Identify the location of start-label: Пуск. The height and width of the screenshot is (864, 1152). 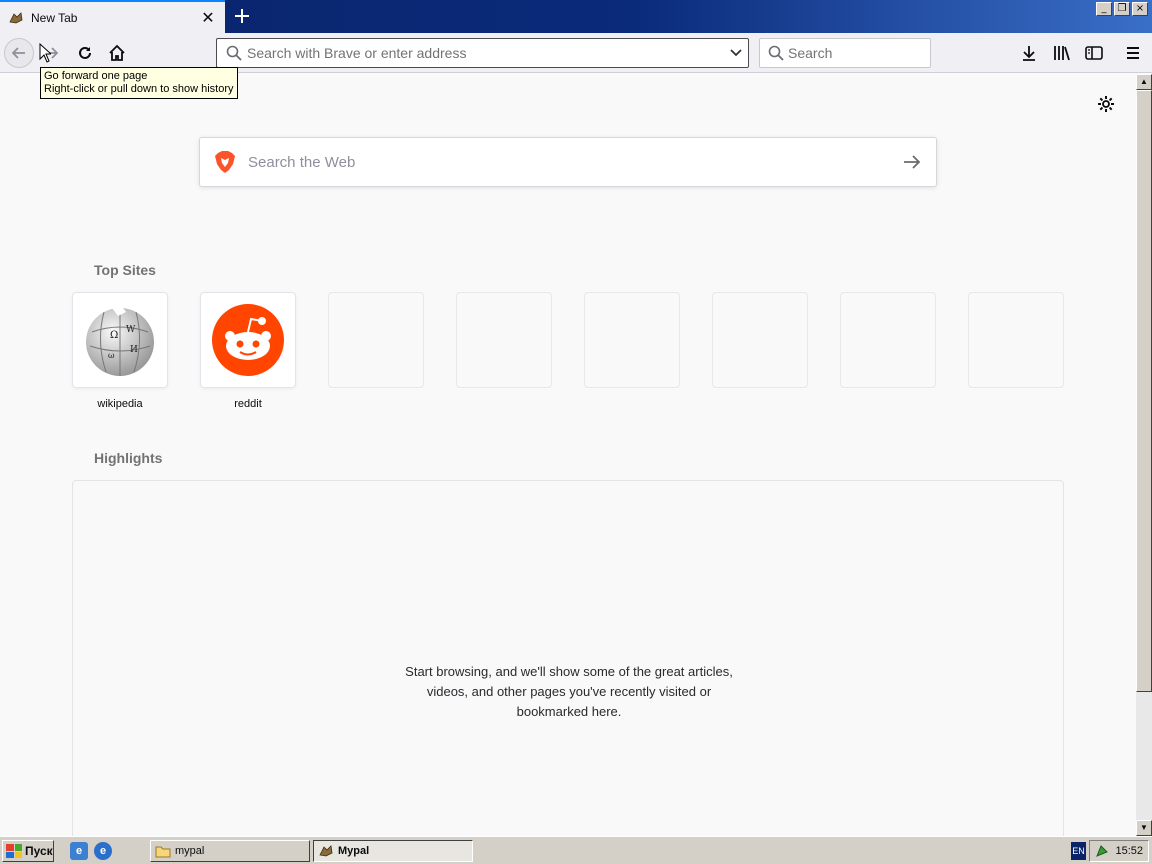
(39, 851).